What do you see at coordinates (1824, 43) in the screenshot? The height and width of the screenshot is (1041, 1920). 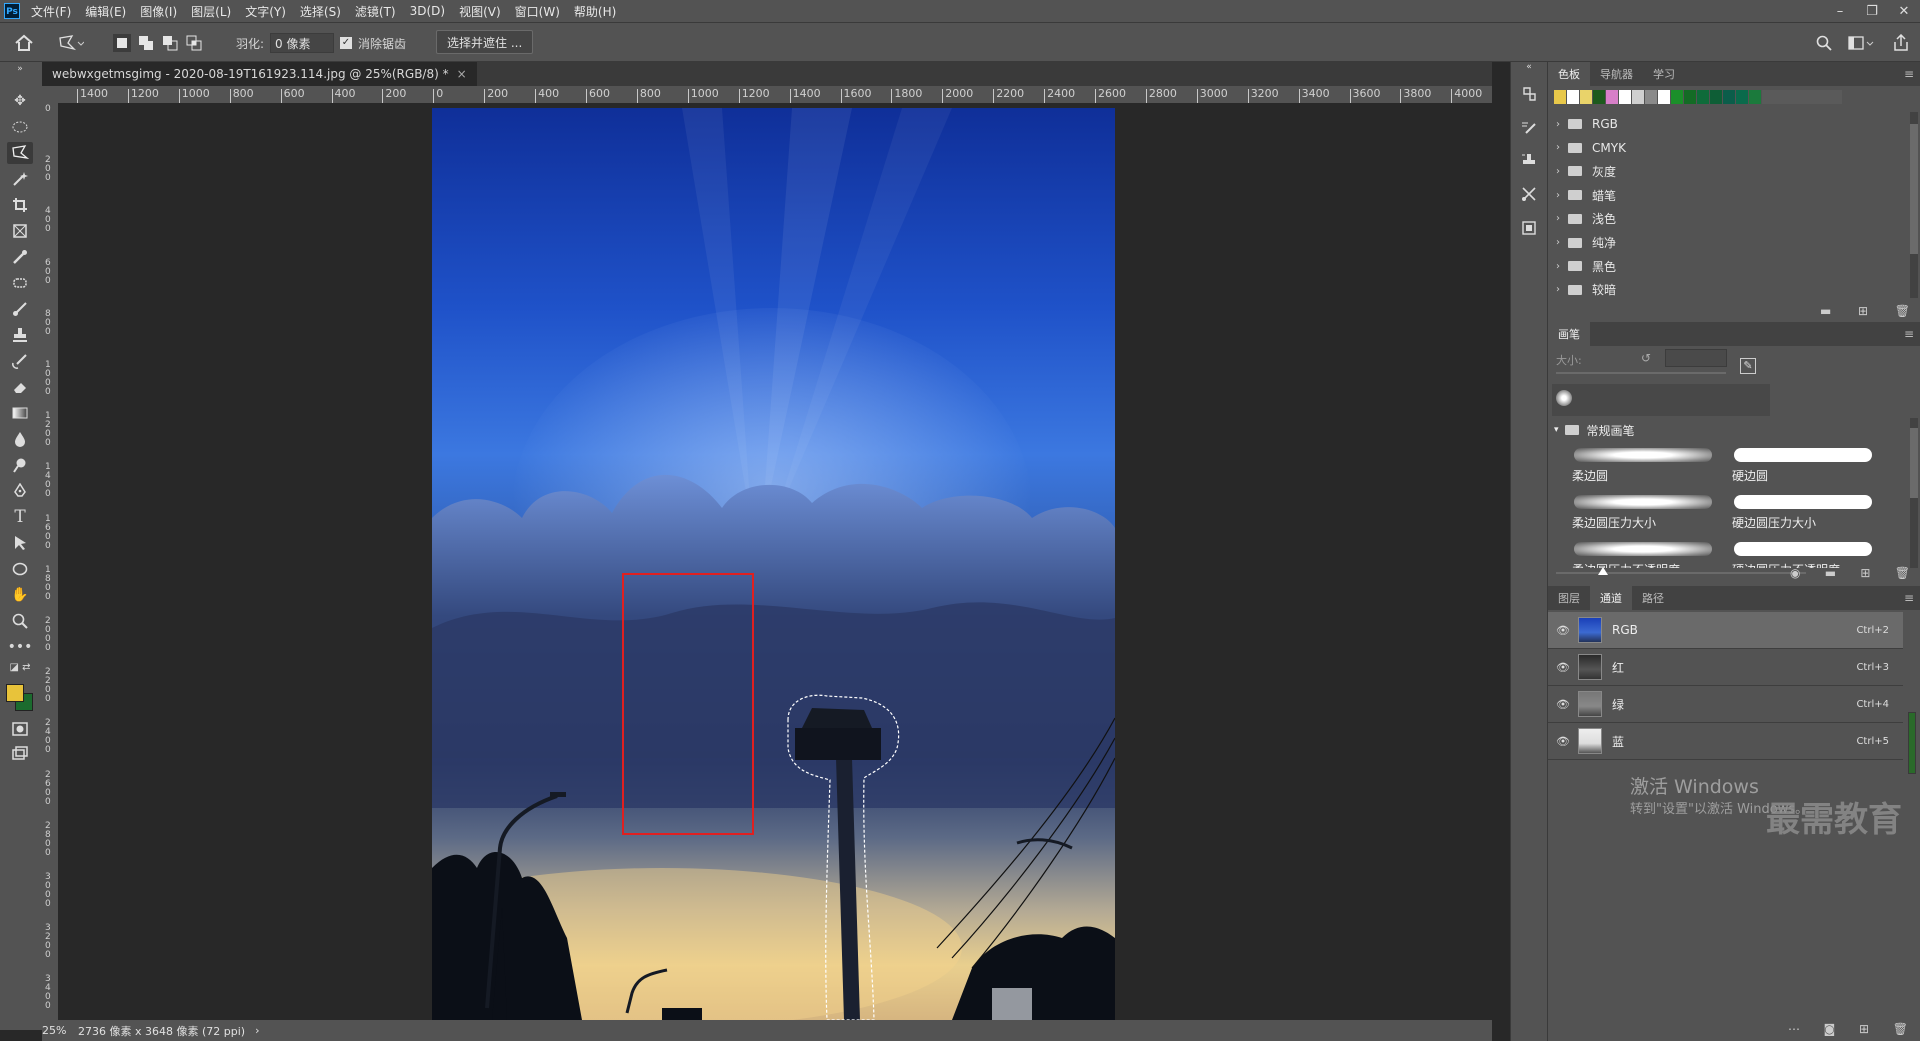 I see `search-icon` at bounding box center [1824, 43].